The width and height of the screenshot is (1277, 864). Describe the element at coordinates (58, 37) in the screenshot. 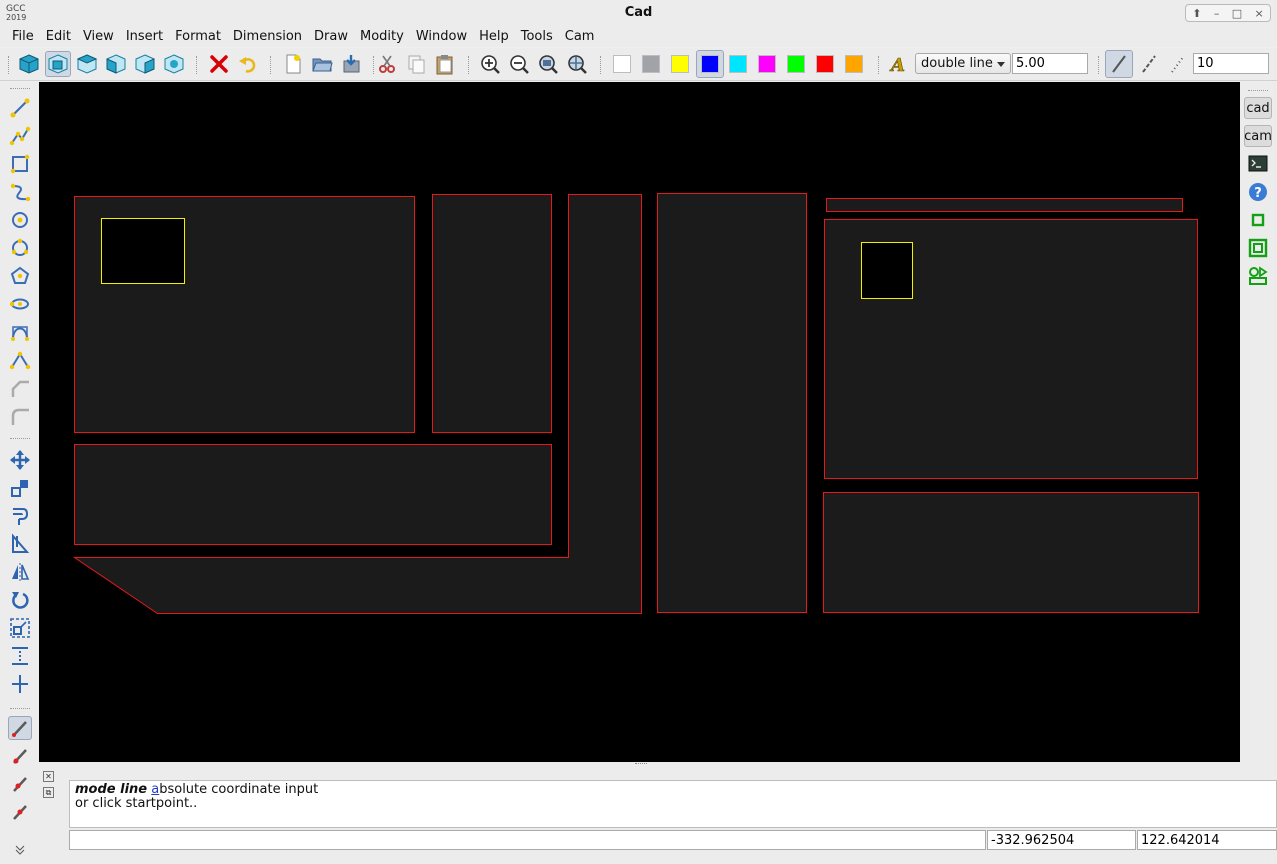

I see `menu-edit: Edit` at that location.